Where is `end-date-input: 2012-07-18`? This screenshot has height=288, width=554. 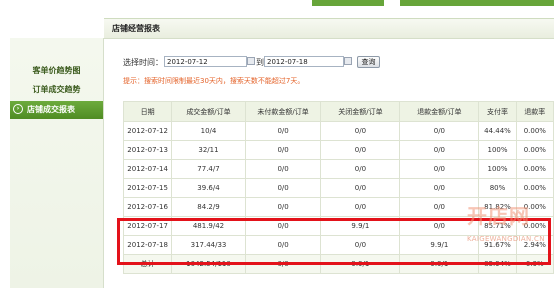
end-date-input: 2012-07-18 is located at coordinates (304, 61).